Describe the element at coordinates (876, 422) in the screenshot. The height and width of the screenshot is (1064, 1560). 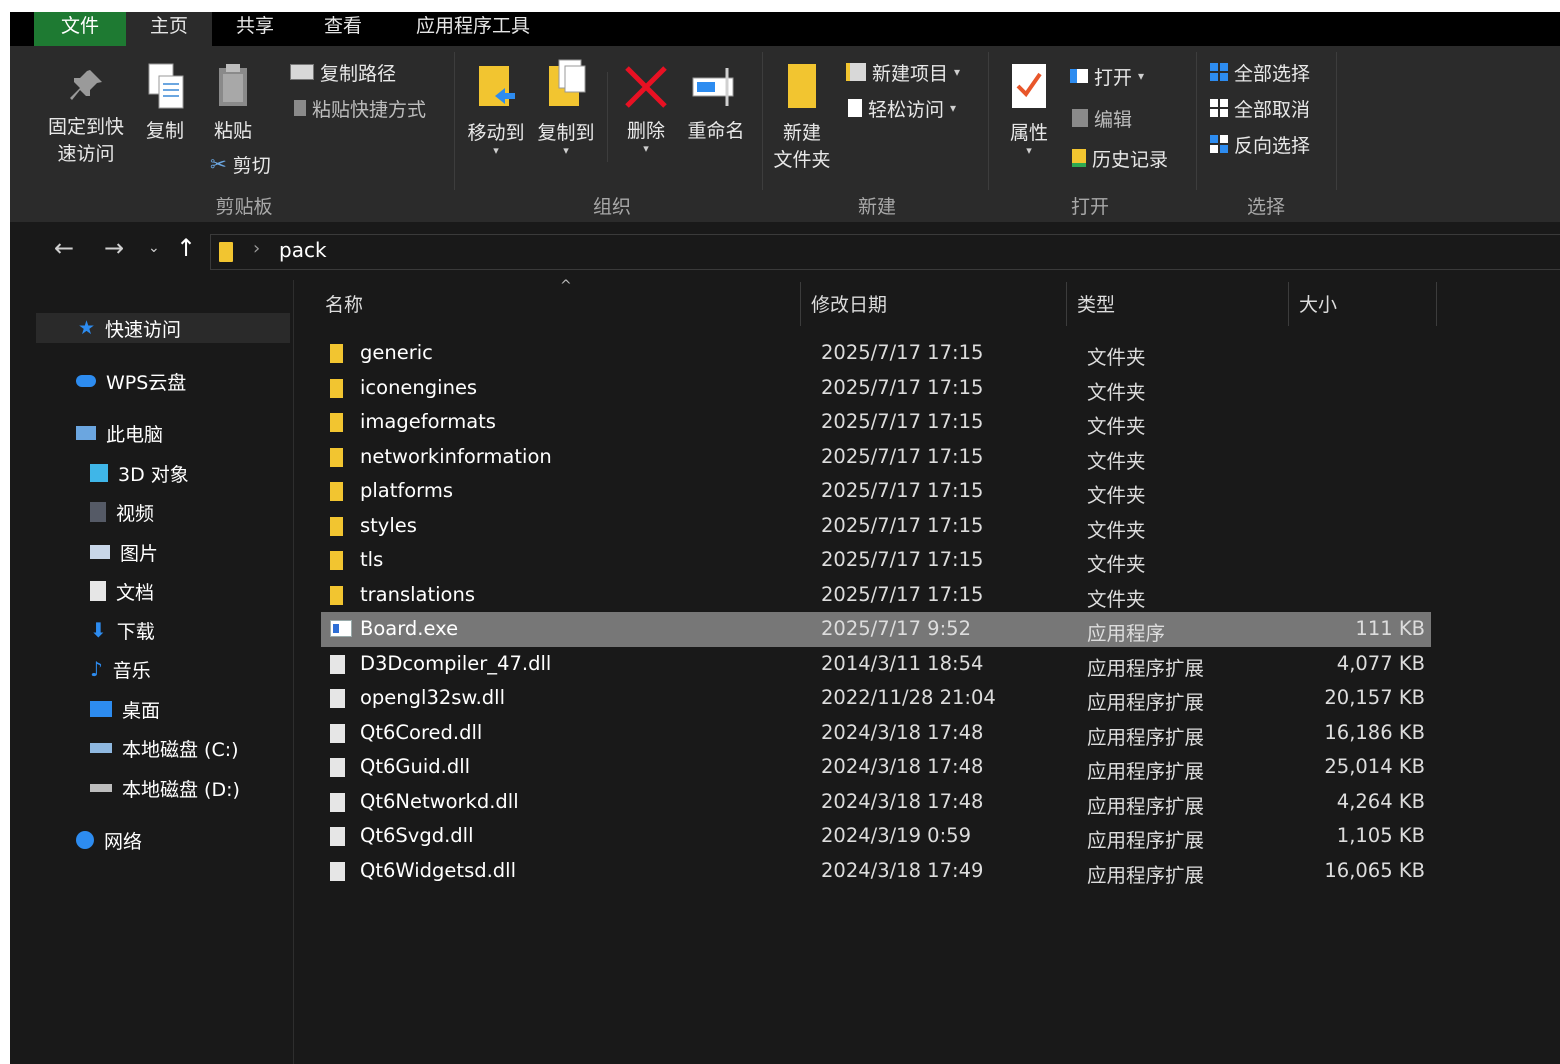
I see `file-row: imageformats 2025/7/17 17:15 文件夹` at that location.